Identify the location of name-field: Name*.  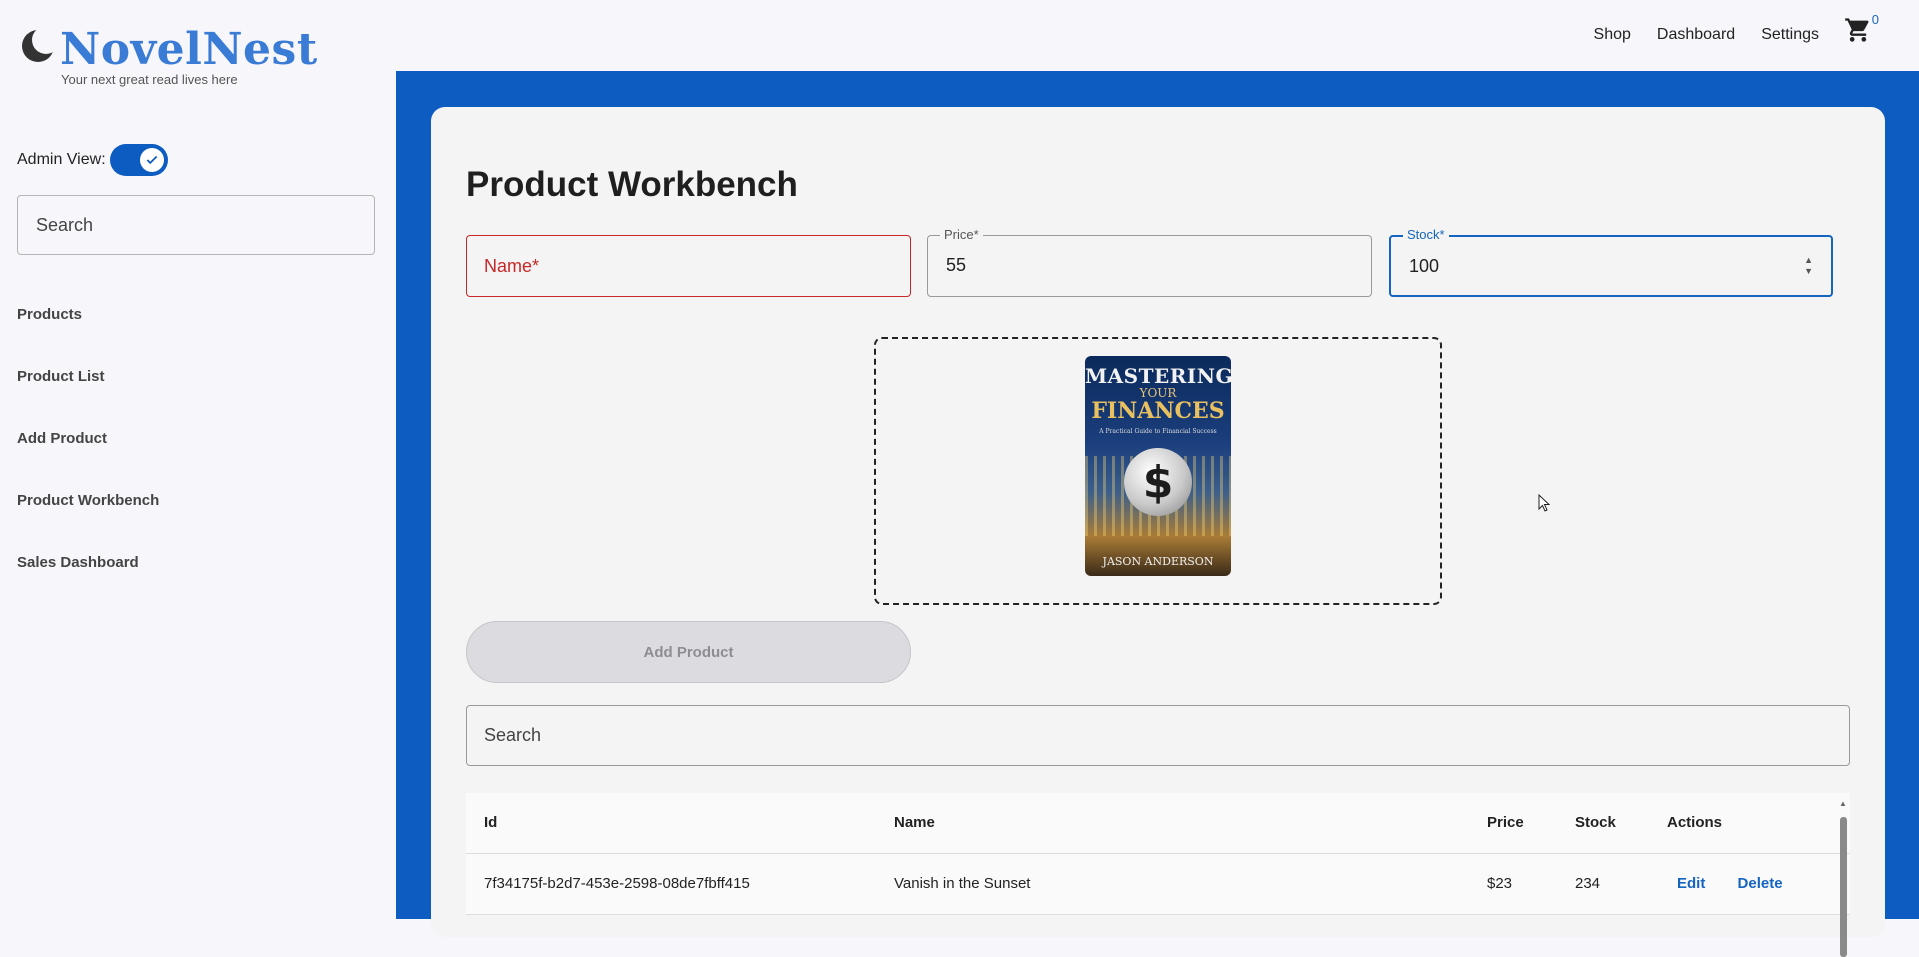
(688, 266).